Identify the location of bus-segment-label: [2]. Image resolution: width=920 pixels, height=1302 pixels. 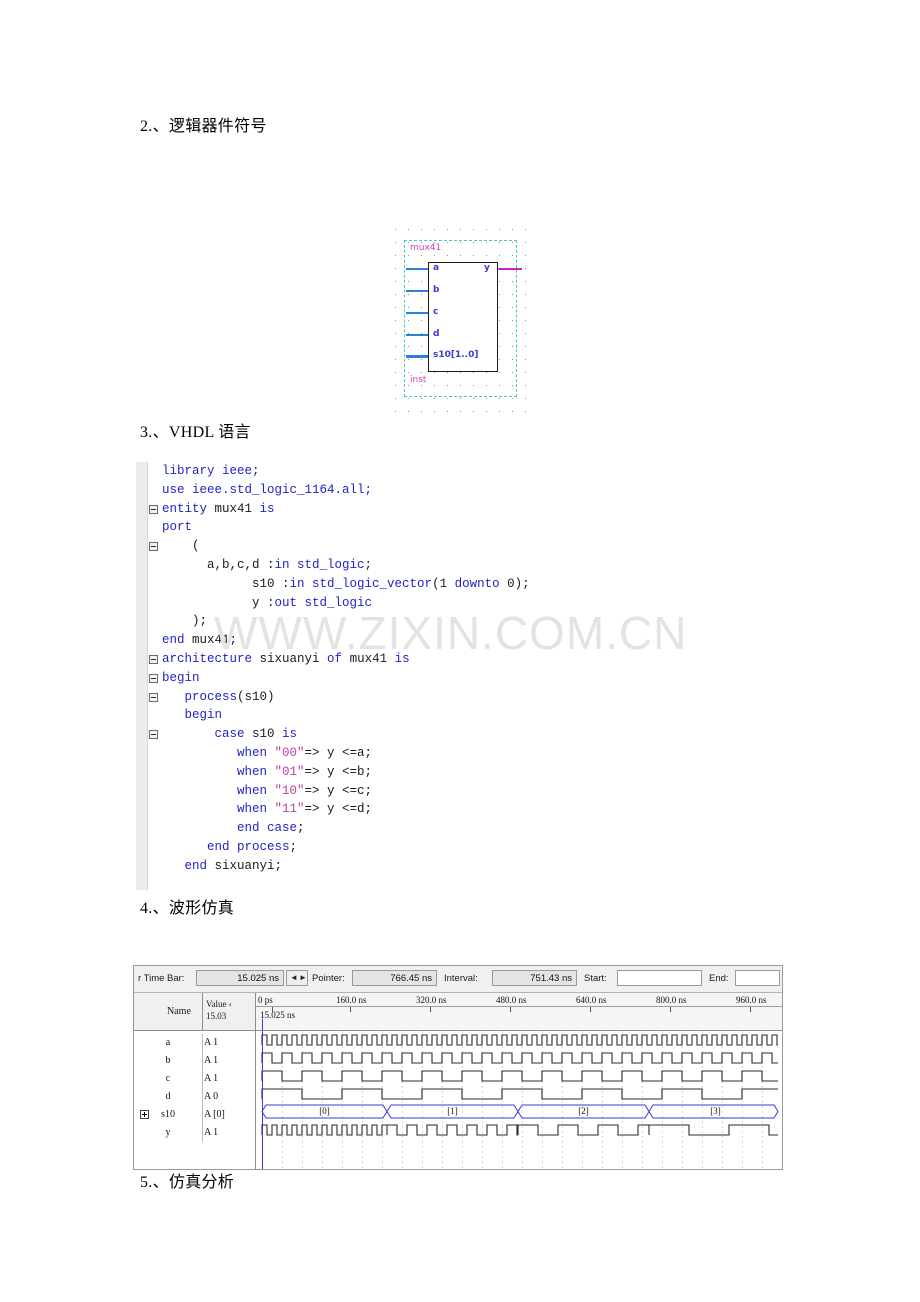
(583, 1111).